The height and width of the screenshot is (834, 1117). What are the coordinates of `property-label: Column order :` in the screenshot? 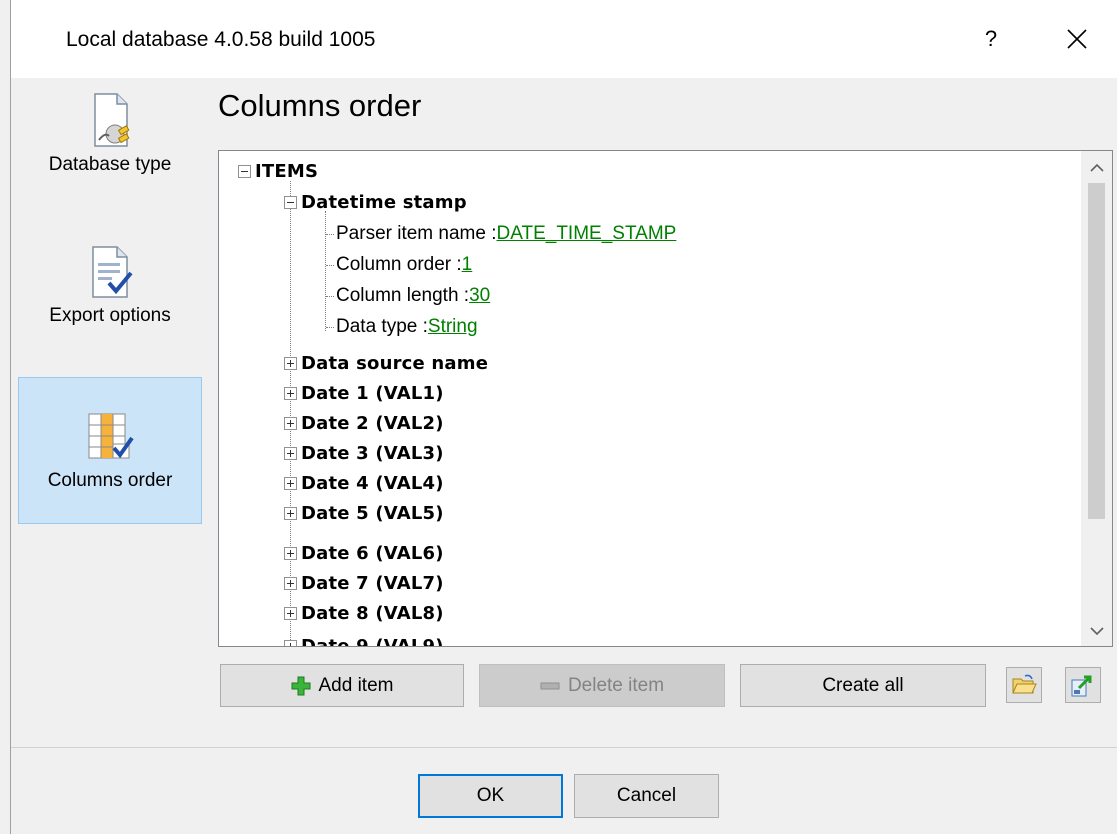 It's located at (399, 264).